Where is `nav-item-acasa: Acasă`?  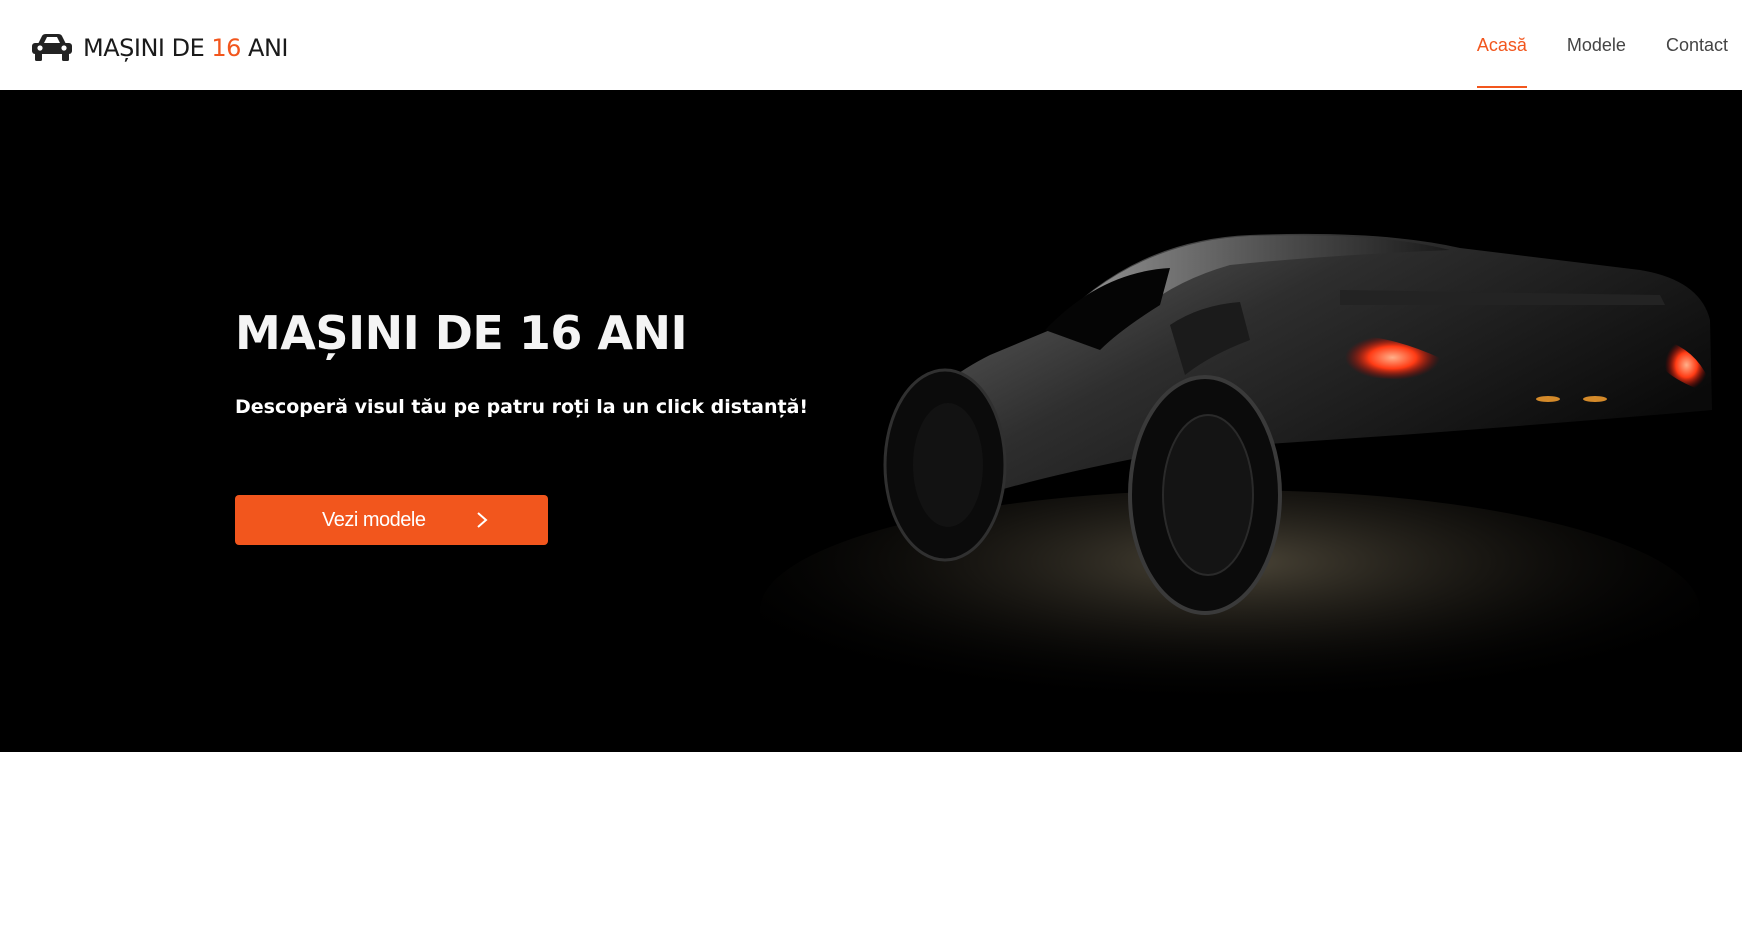
nav-item-acasa: Acasă is located at coordinates (1501, 45).